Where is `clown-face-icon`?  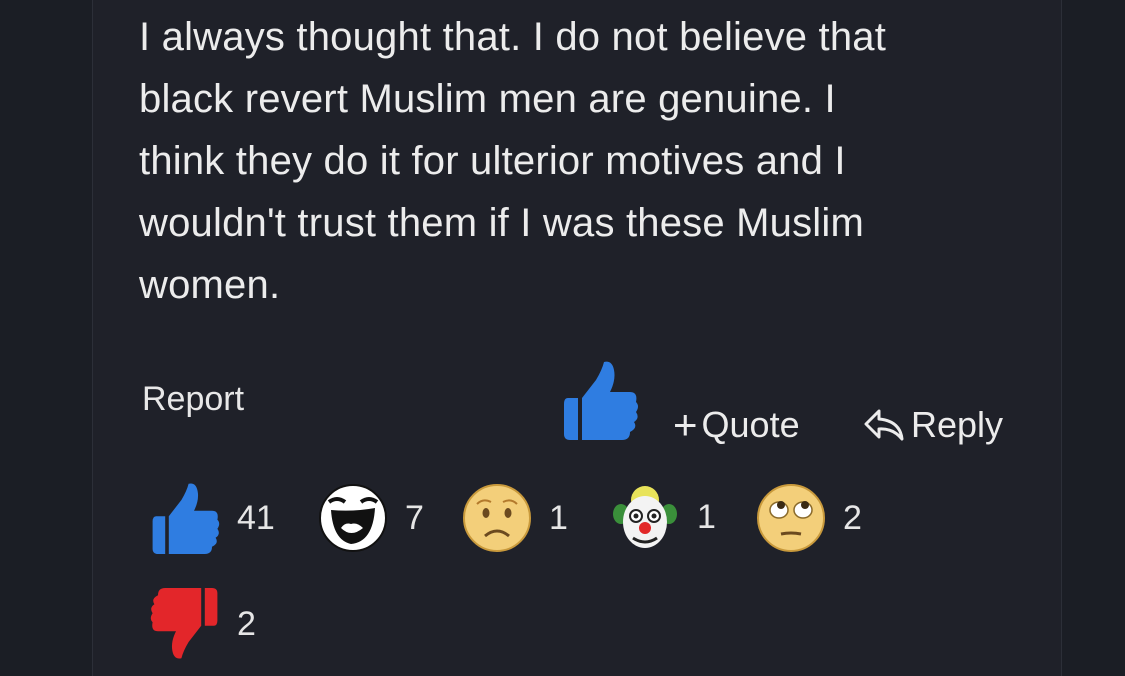
clown-face-icon is located at coordinates (645, 517).